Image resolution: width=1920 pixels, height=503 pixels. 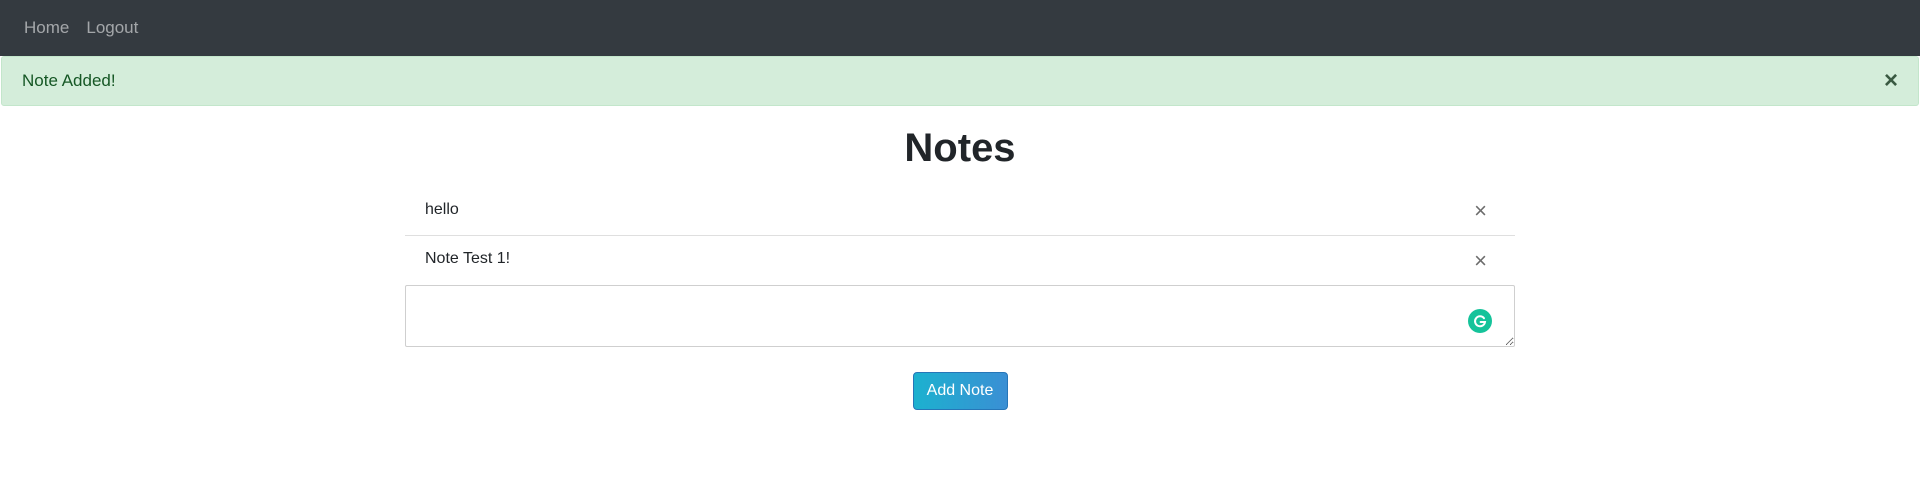 What do you see at coordinates (960, 28) in the screenshot?
I see `navbar: Home Logout` at bounding box center [960, 28].